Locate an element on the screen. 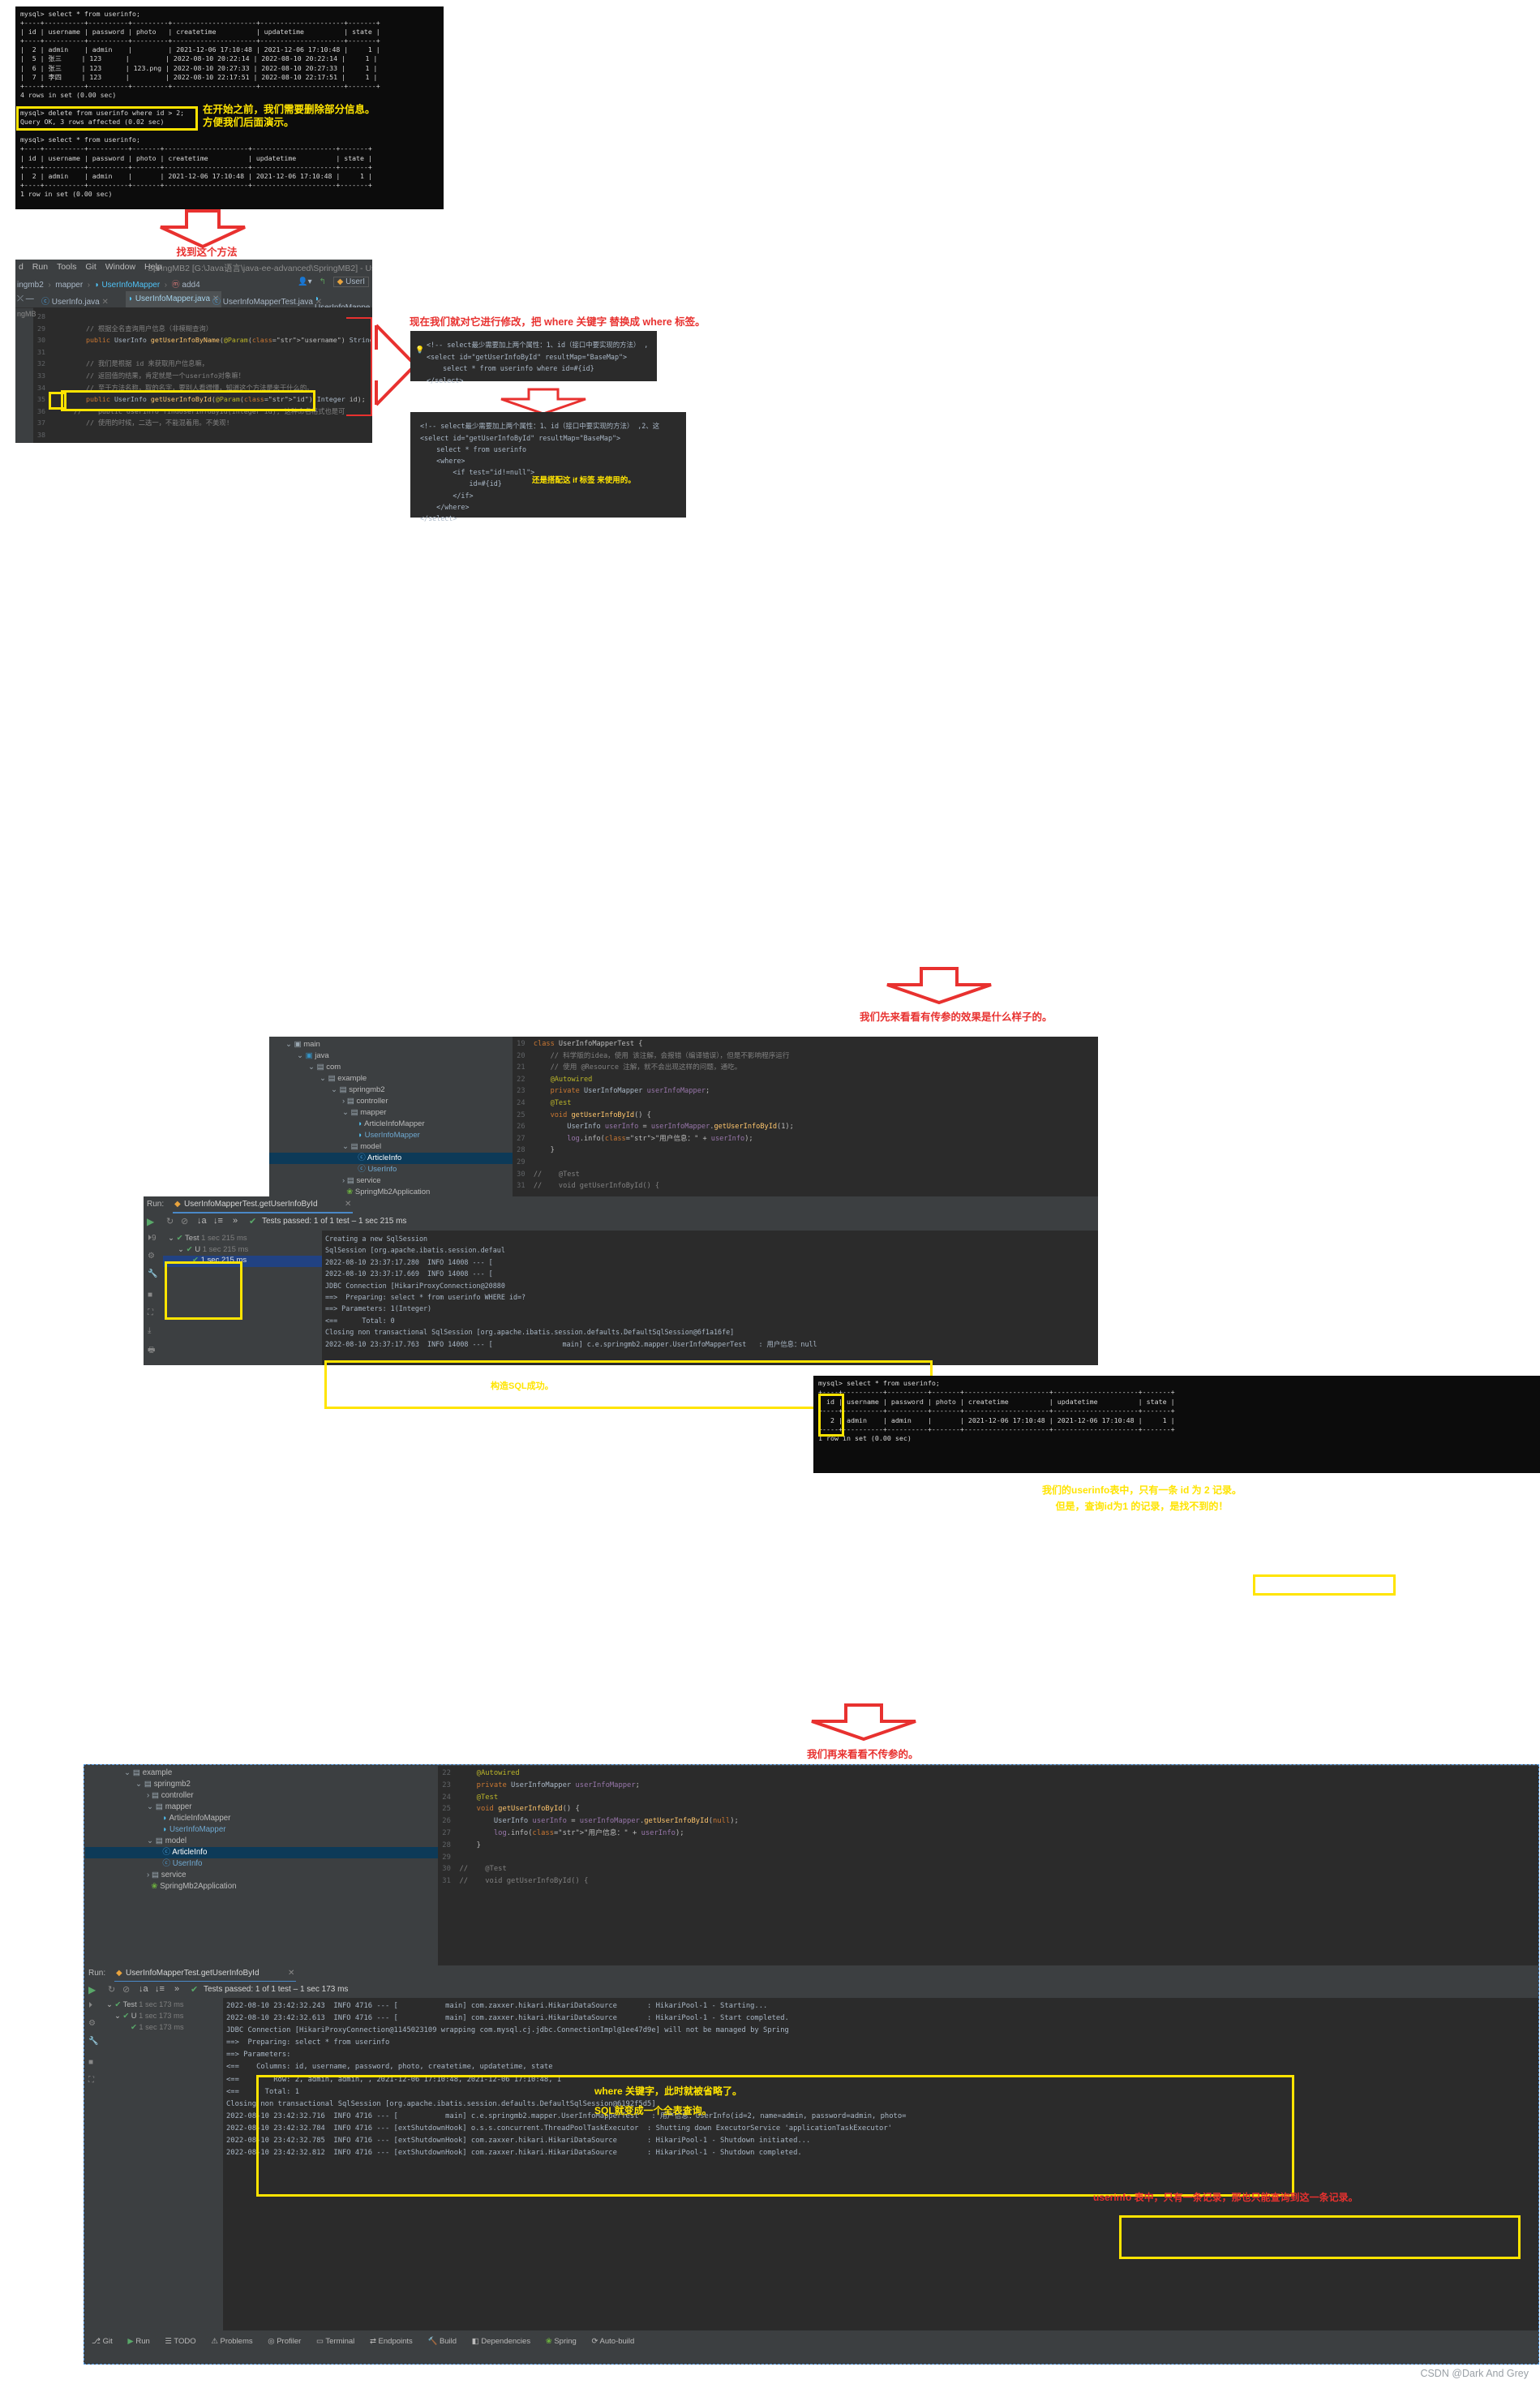 The height and width of the screenshot is (2384, 1540). statusbar-item-spring: ❀ Spring is located at coordinates (561, 2342).